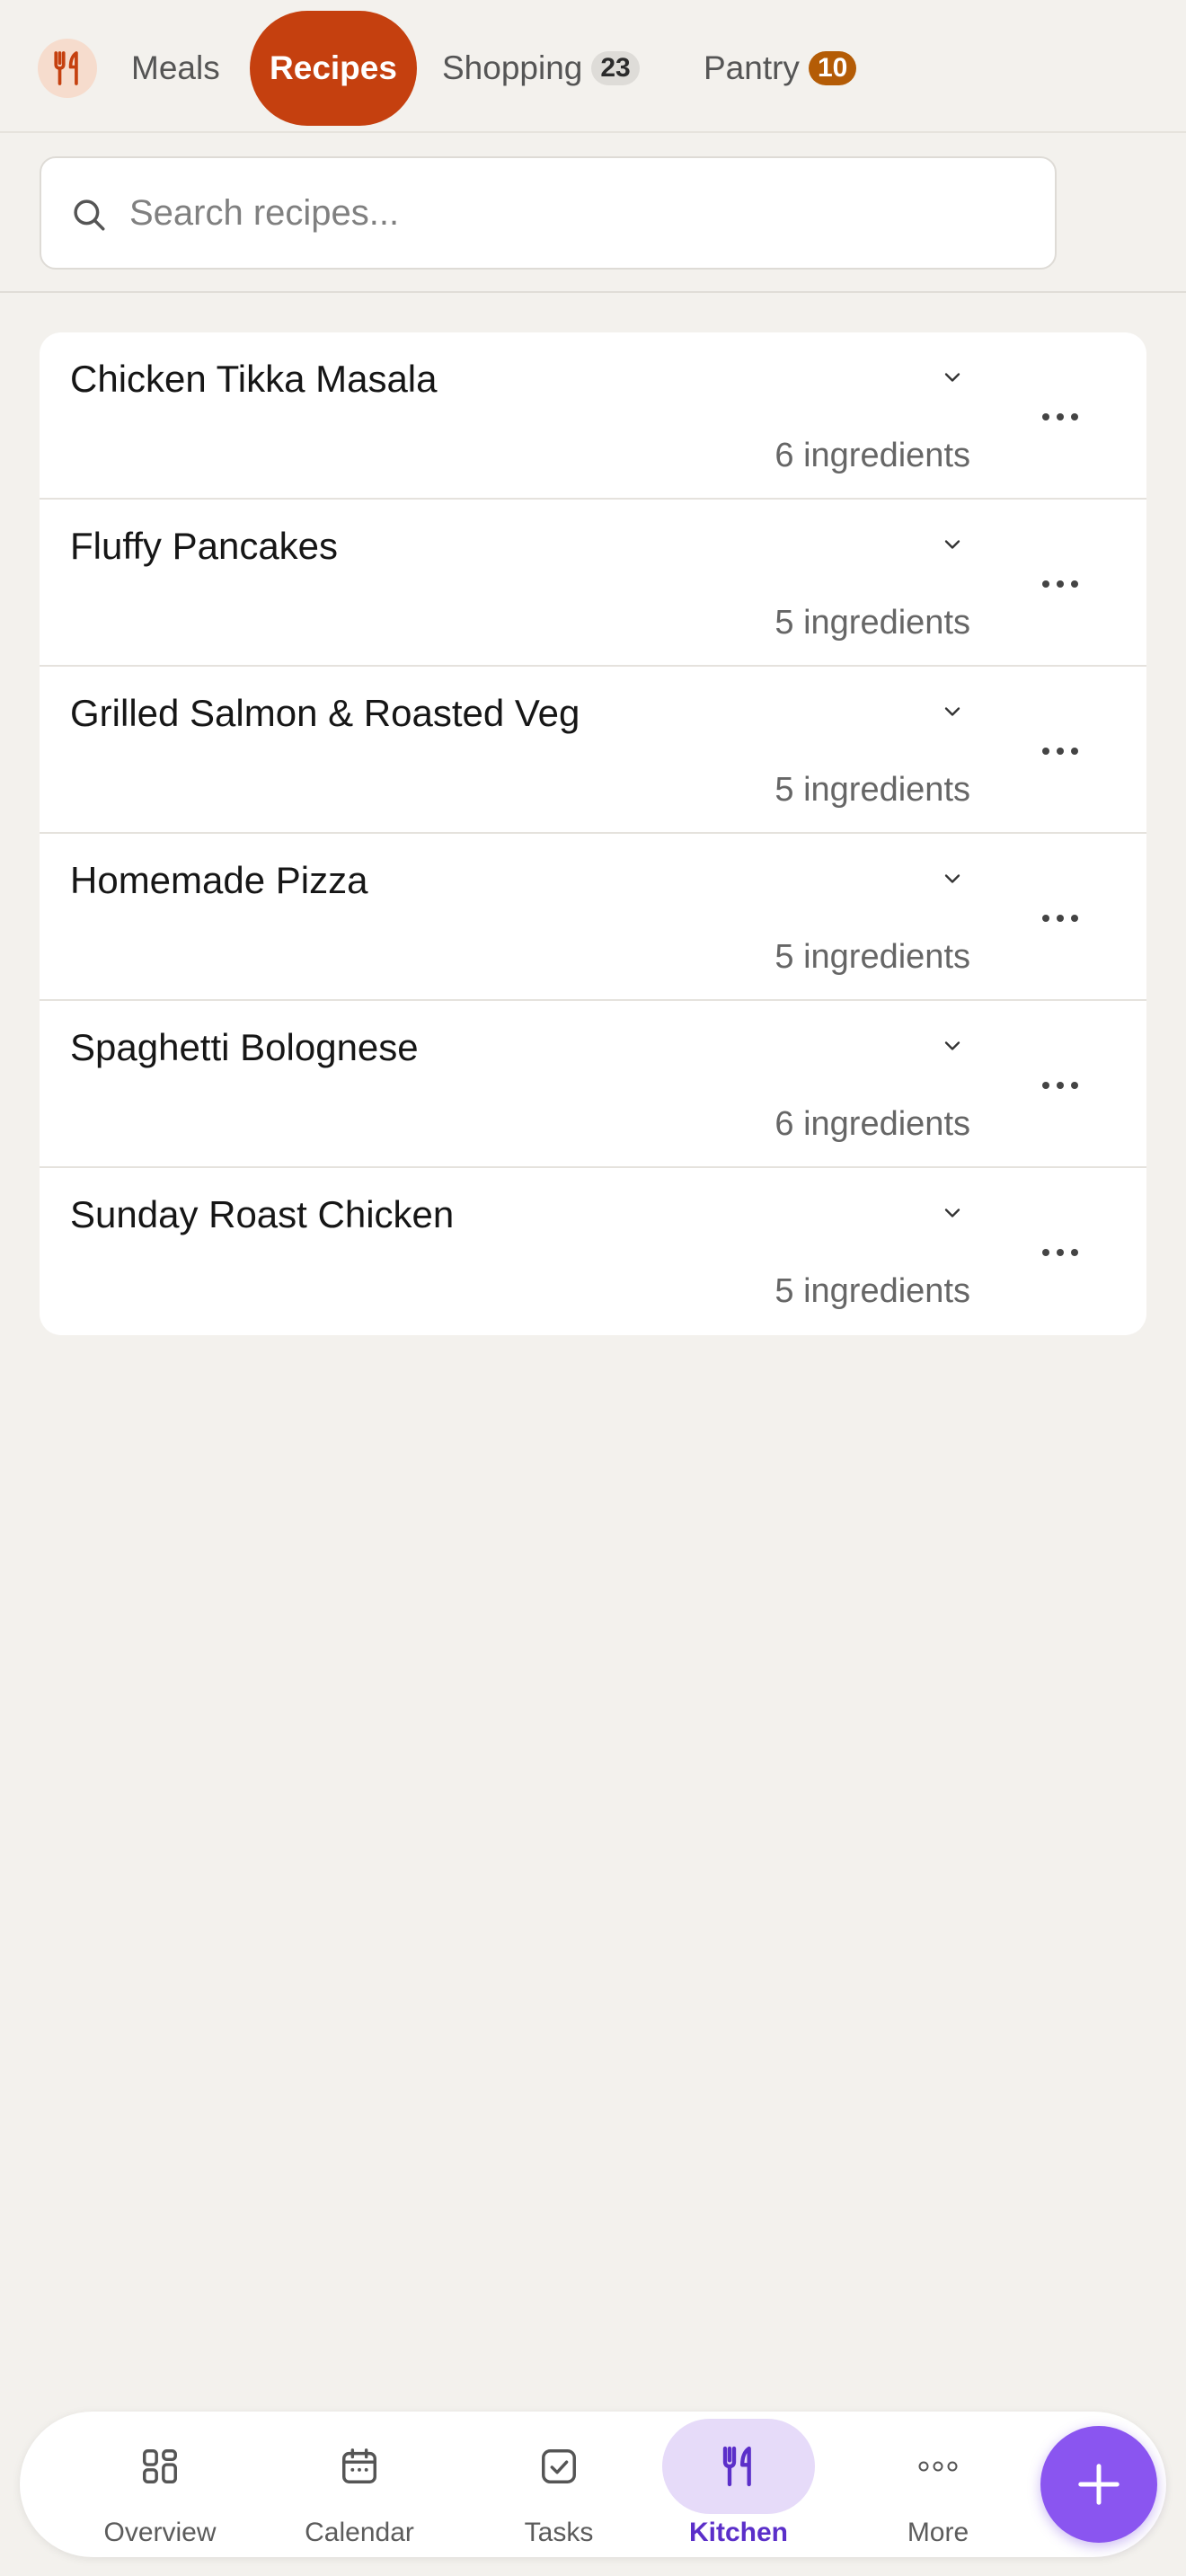 This screenshot has height=2576, width=1186. What do you see at coordinates (262, 1214) in the screenshot?
I see `recipe-name: Sunday Roast Chicken` at bounding box center [262, 1214].